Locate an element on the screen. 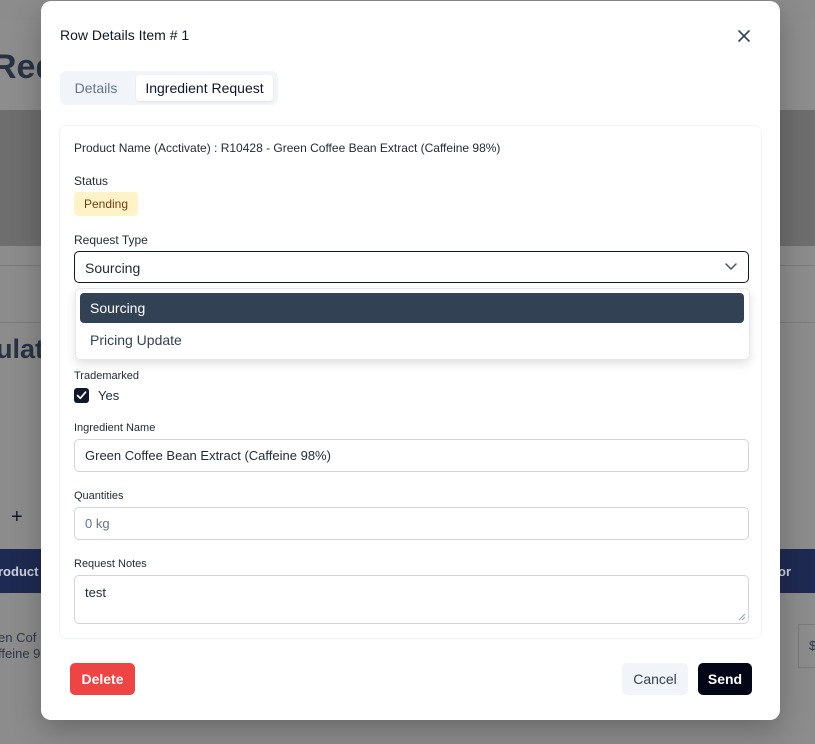 This screenshot has height=744, width=815. ingredient-name-value: Green Coffee Bean Extract (Caffeine 98%) is located at coordinates (208, 455).